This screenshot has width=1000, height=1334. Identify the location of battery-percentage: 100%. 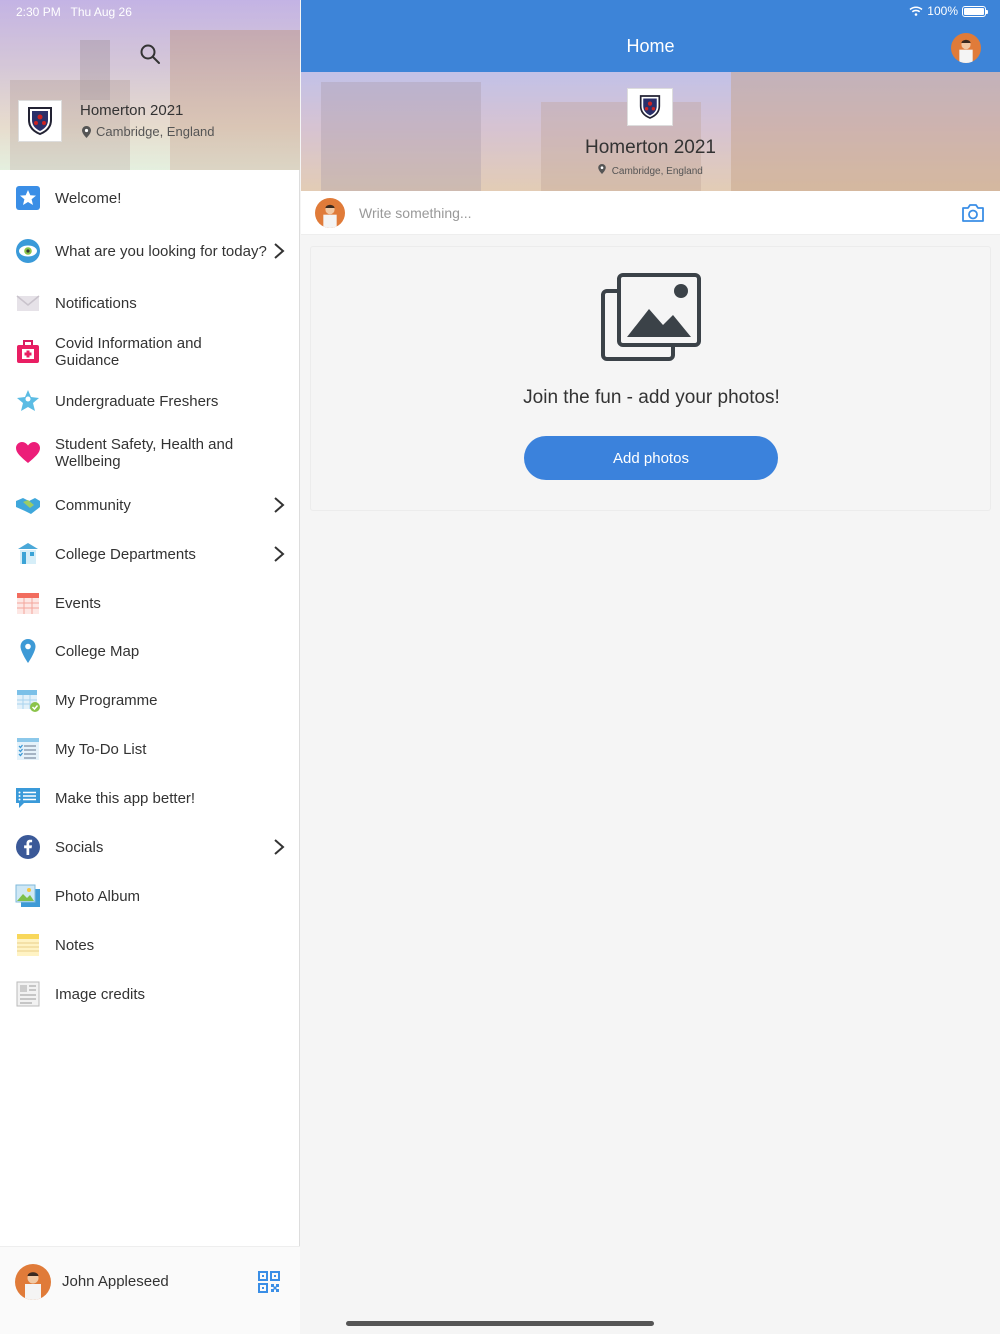
(942, 11).